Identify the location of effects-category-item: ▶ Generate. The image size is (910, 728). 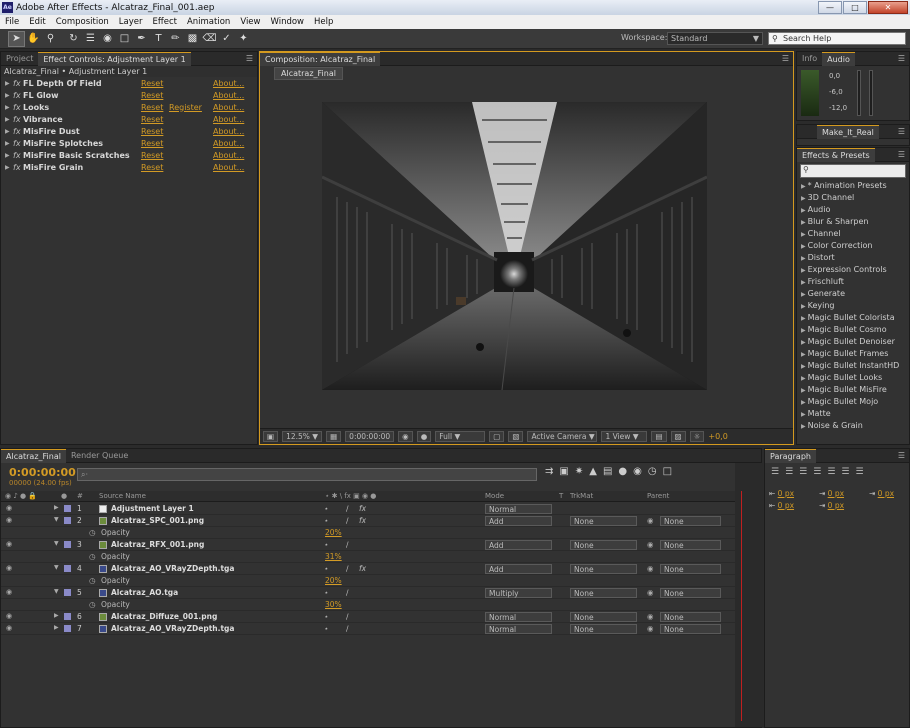
(853, 294).